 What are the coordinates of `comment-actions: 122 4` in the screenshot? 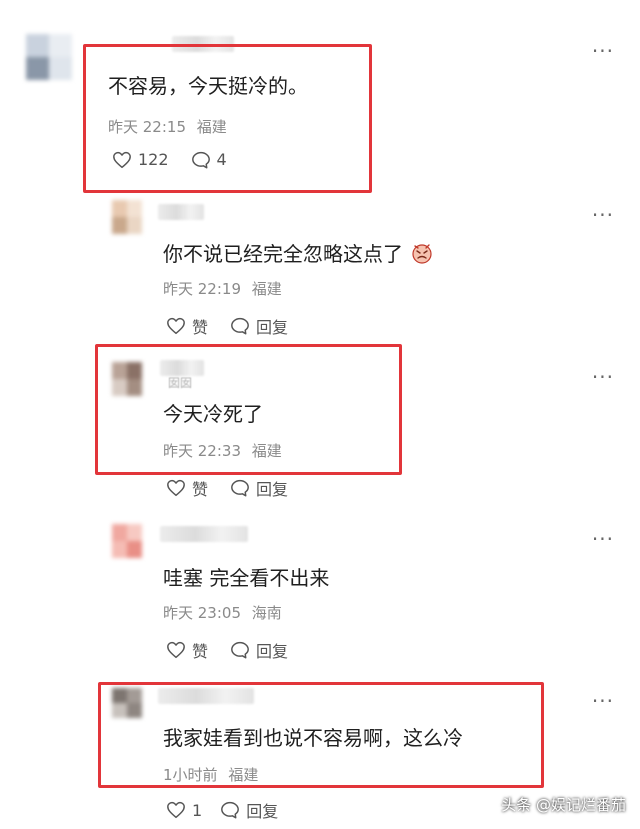 It's located at (180, 159).